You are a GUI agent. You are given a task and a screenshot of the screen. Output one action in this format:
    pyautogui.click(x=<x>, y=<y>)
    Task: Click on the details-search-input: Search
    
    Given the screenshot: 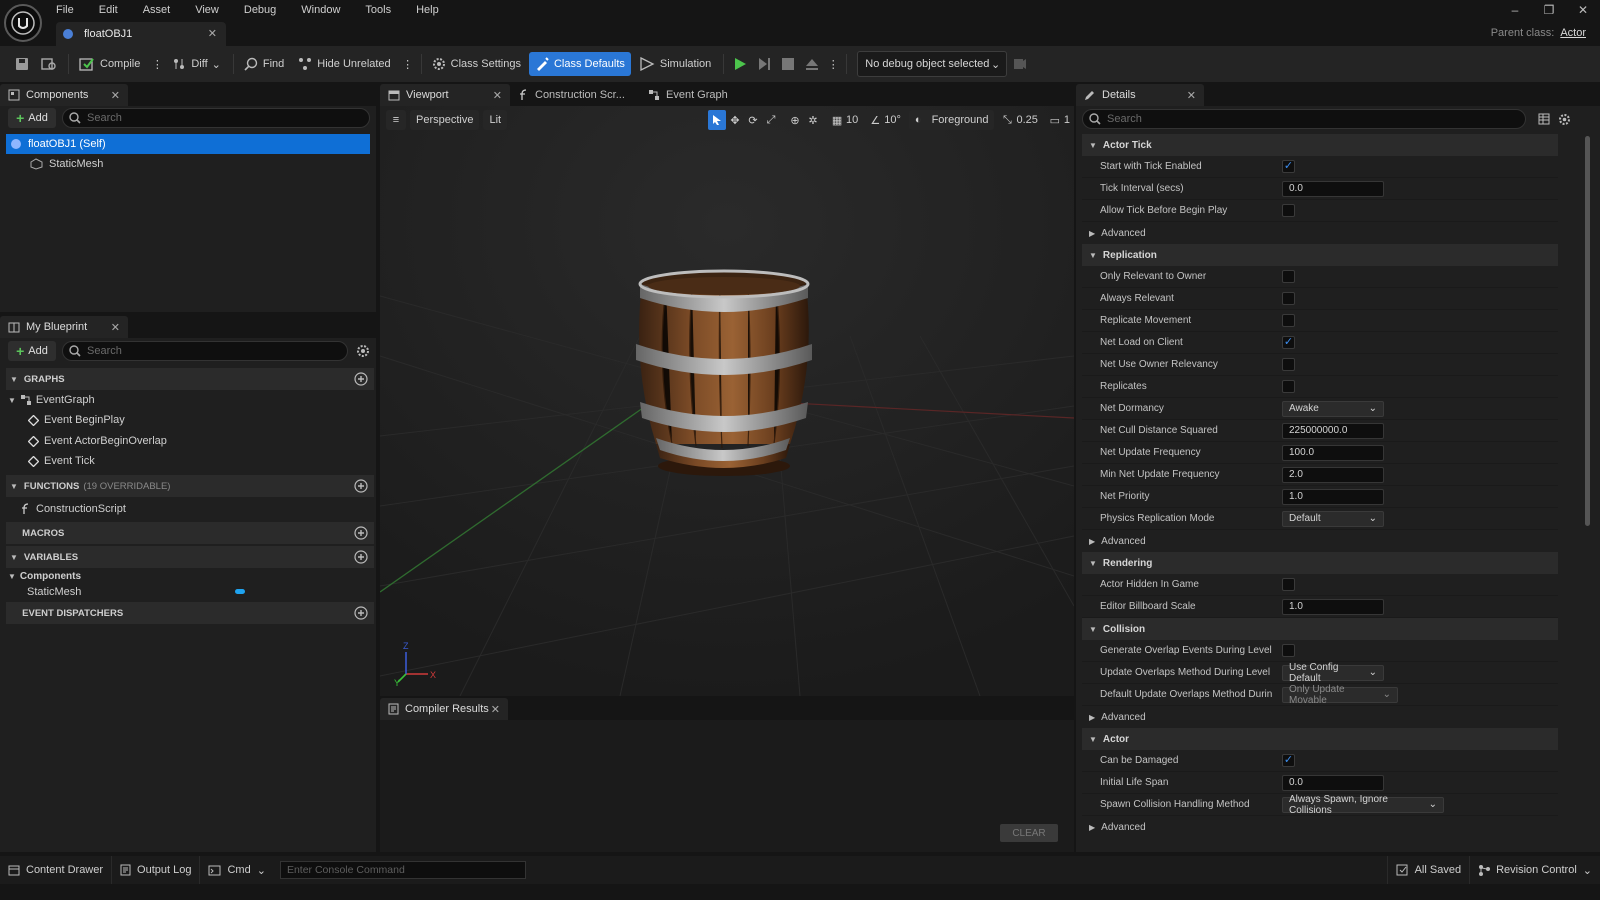 What is the action you would take?
    pyautogui.click(x=1304, y=119)
    